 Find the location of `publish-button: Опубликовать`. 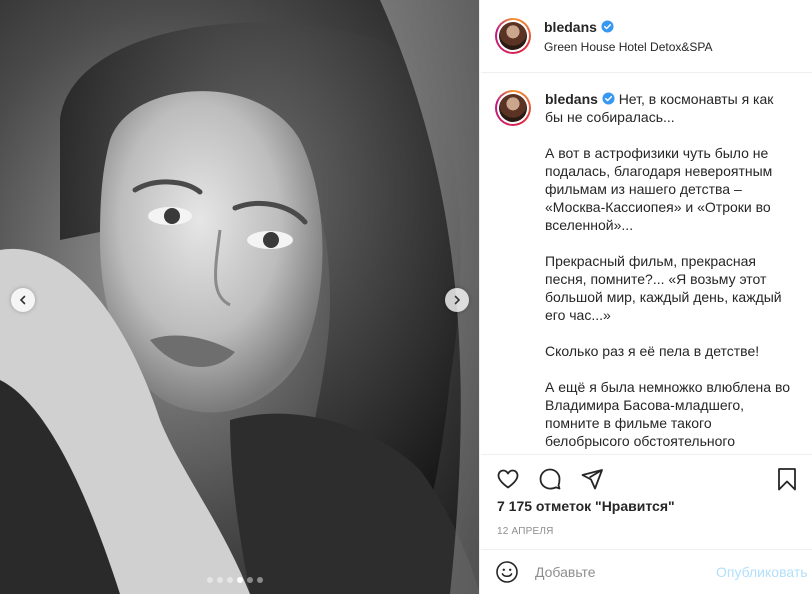

publish-button: Опубликовать is located at coordinates (762, 572).